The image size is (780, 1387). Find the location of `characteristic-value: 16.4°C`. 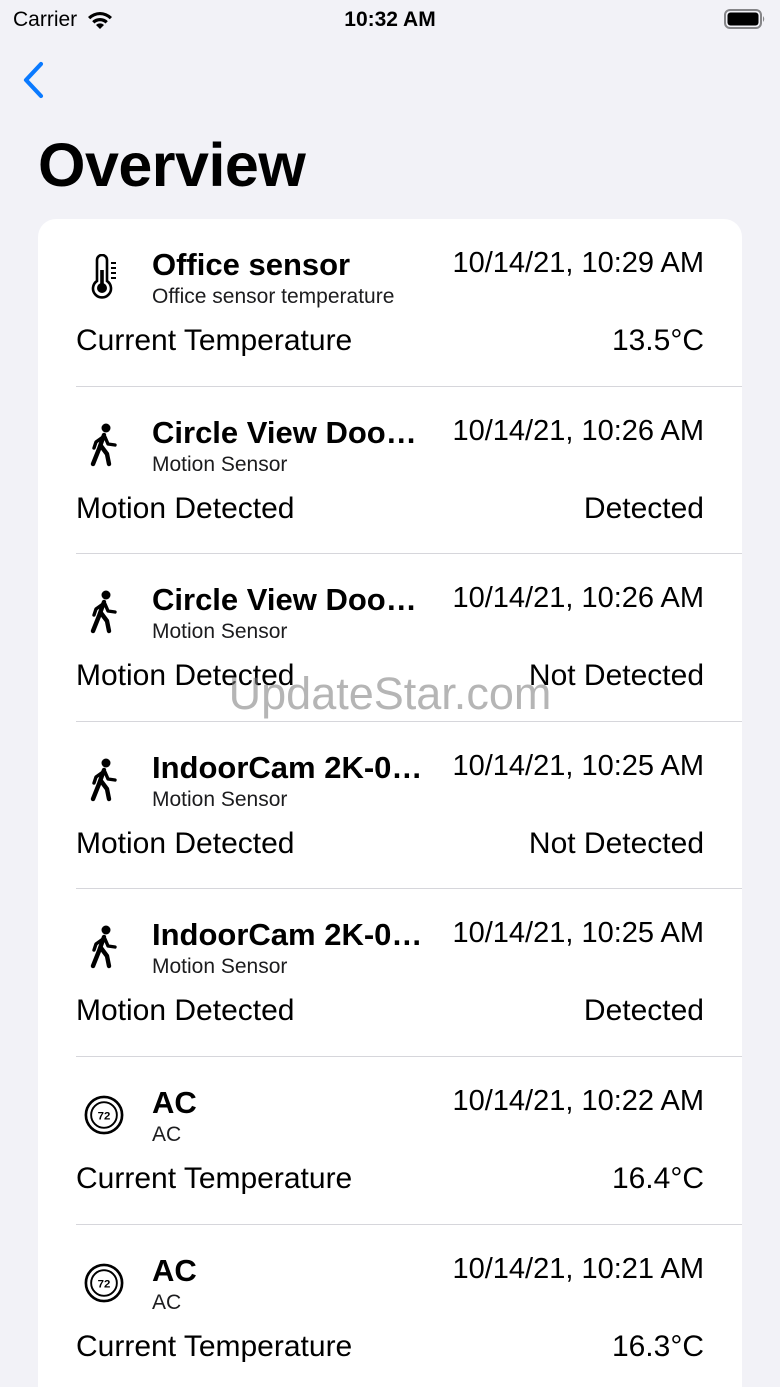

characteristic-value: 16.4°C is located at coordinates (657, 1178).